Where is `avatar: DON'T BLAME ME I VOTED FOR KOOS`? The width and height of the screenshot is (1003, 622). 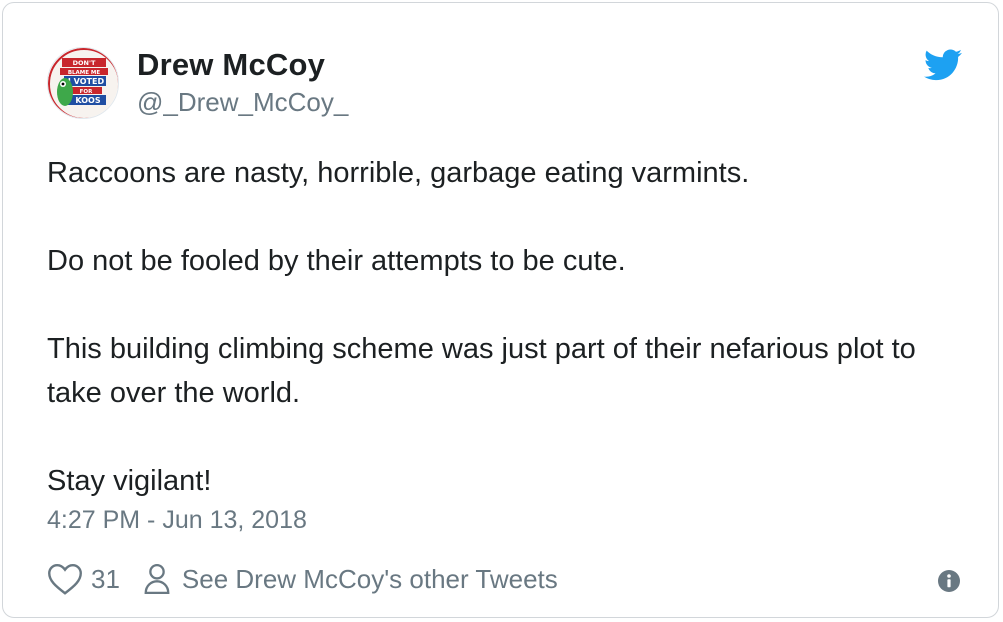
avatar: DON'T BLAME ME I VOTED FOR KOOS is located at coordinates (83, 83).